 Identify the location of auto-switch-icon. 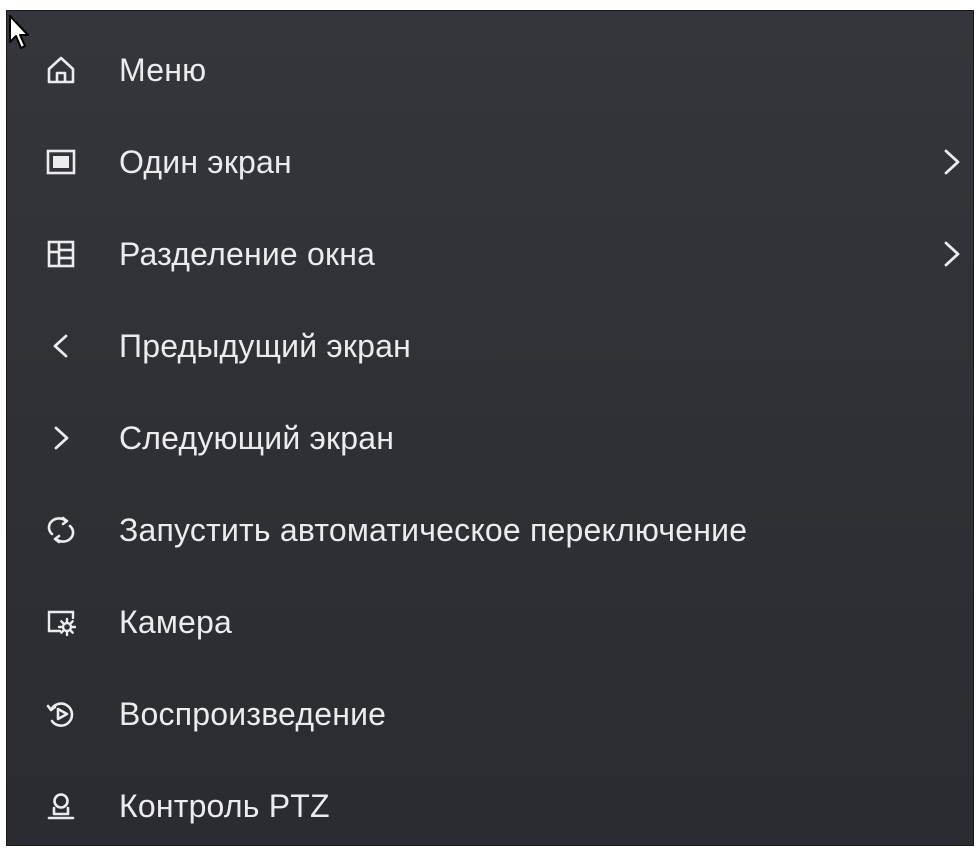
(61, 530).